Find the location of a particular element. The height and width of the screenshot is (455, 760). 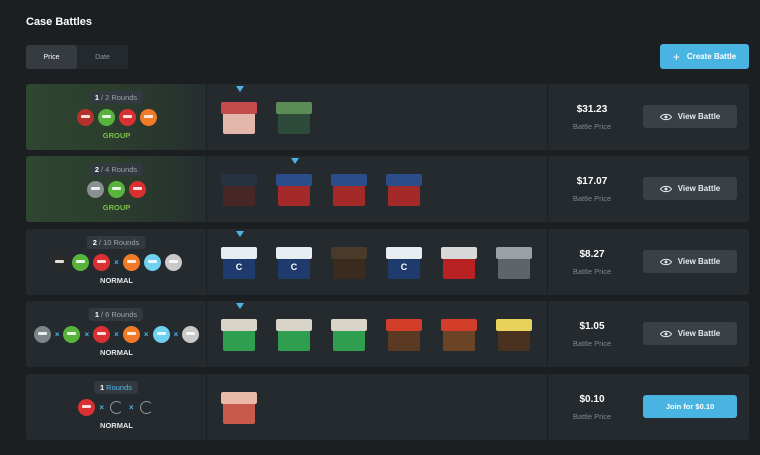

player-list: × is located at coordinates (116, 262).